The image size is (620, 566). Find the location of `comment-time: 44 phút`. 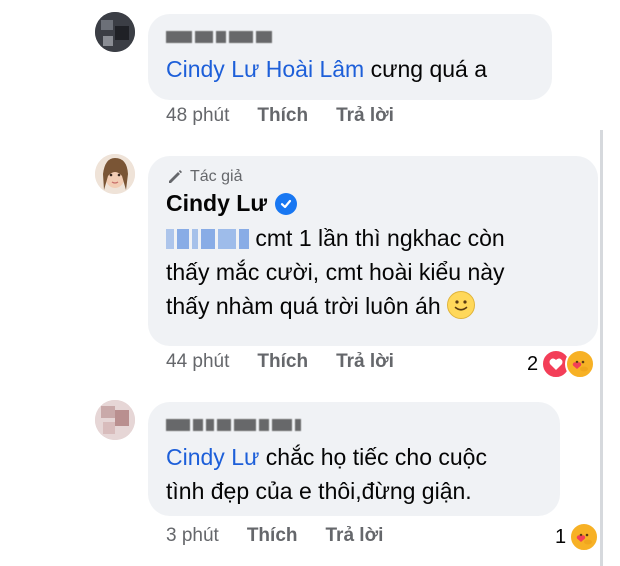

comment-time: 44 phút is located at coordinates (197, 362).